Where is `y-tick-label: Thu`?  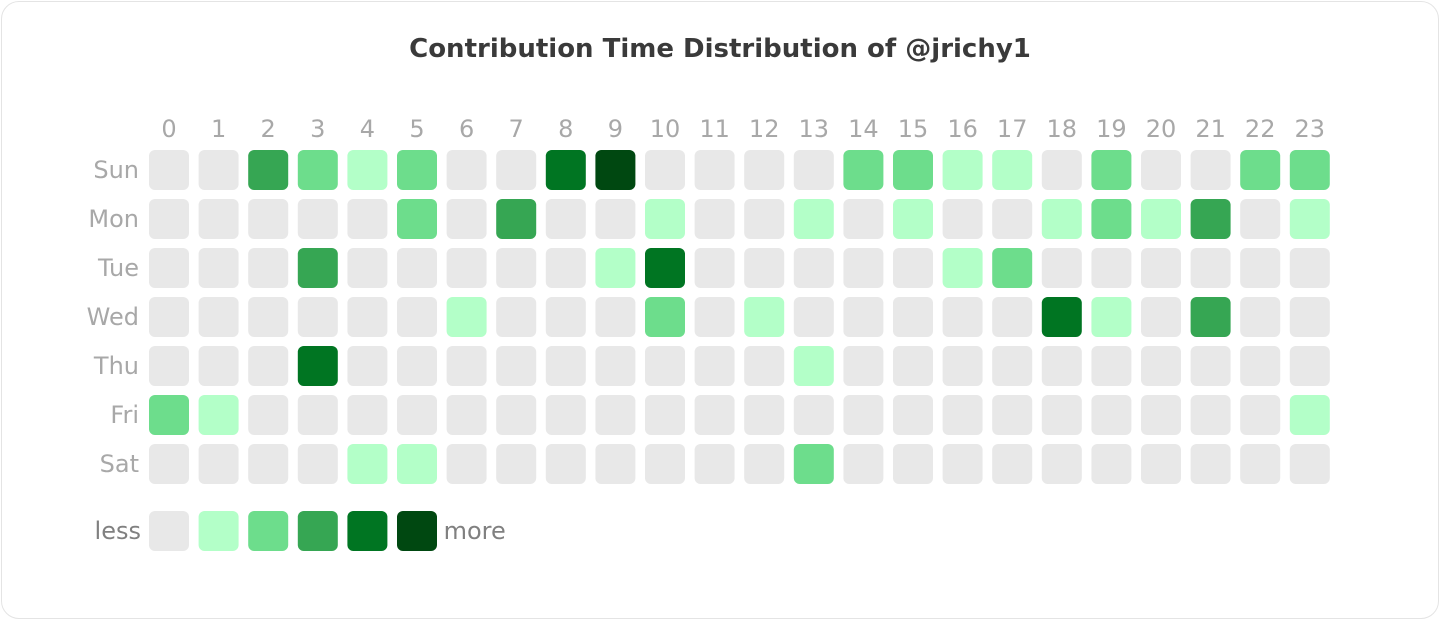
y-tick-label: Thu is located at coordinates (116, 366).